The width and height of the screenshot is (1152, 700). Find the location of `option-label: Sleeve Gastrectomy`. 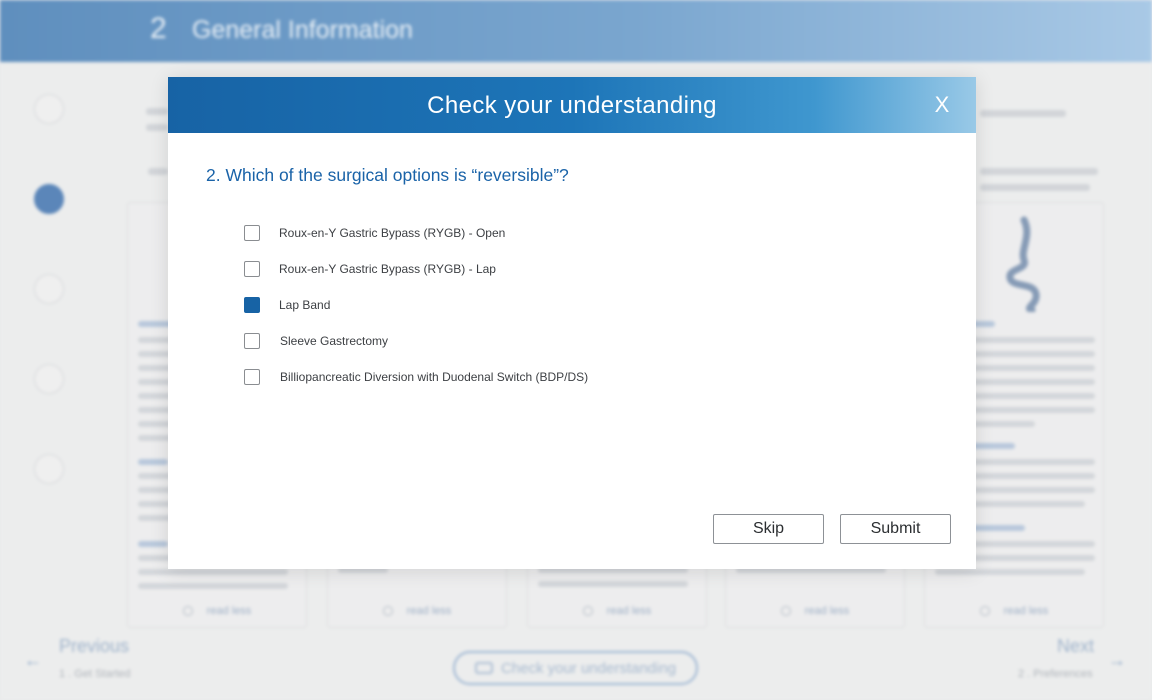

option-label: Sleeve Gastrectomy is located at coordinates (334, 341).